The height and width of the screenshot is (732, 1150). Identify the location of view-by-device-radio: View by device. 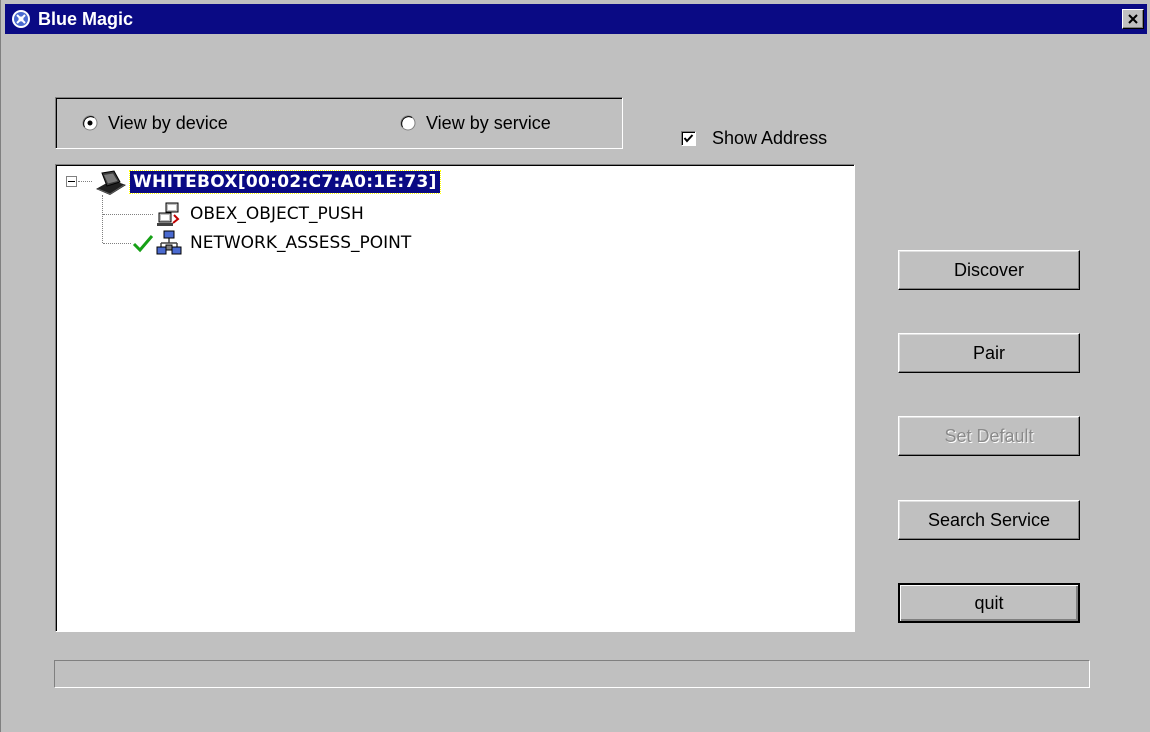
(155, 123).